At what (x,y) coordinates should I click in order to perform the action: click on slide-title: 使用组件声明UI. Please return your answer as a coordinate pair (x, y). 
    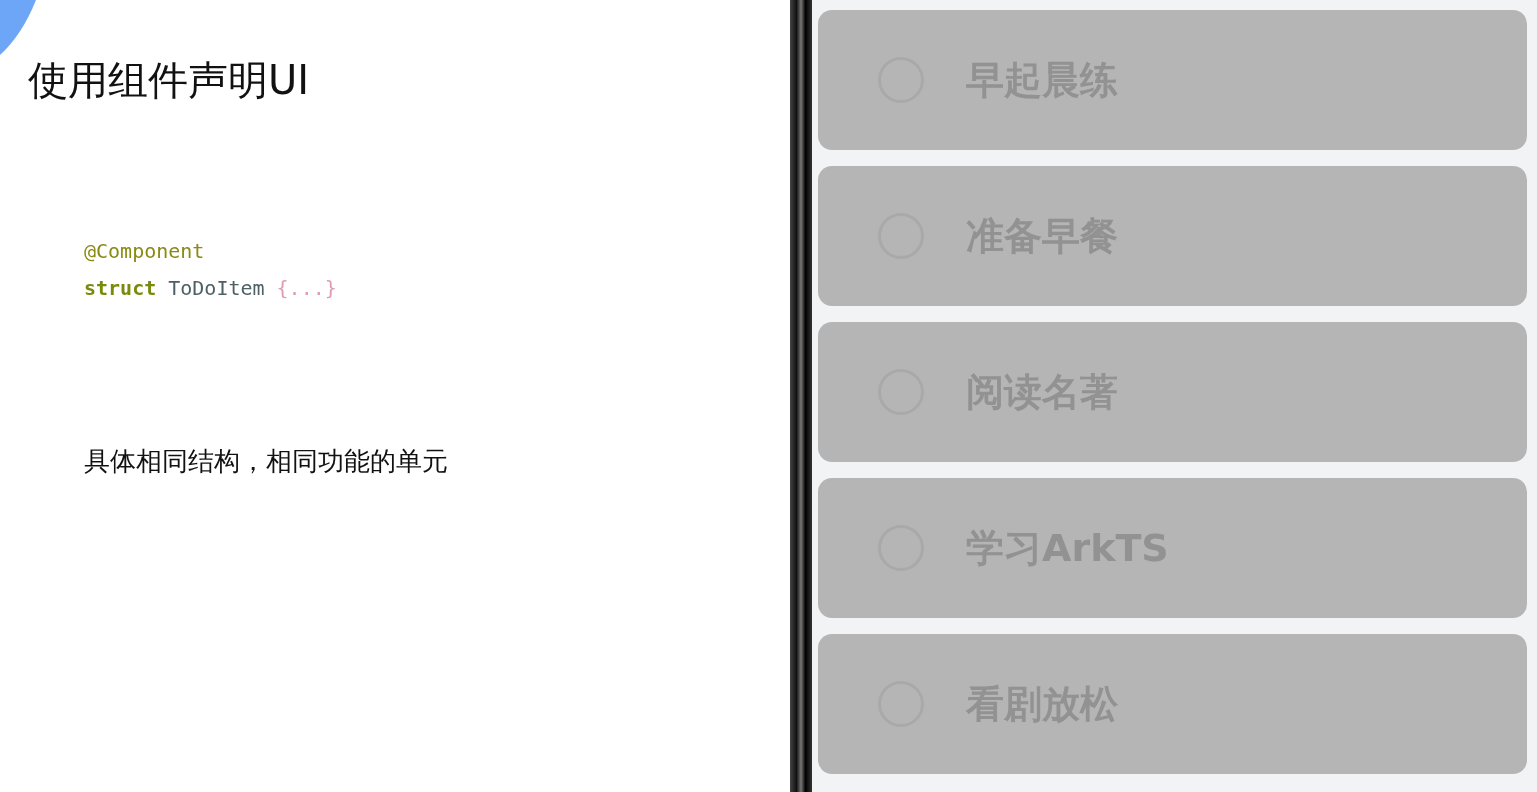
    Looking at the image, I should click on (169, 80).